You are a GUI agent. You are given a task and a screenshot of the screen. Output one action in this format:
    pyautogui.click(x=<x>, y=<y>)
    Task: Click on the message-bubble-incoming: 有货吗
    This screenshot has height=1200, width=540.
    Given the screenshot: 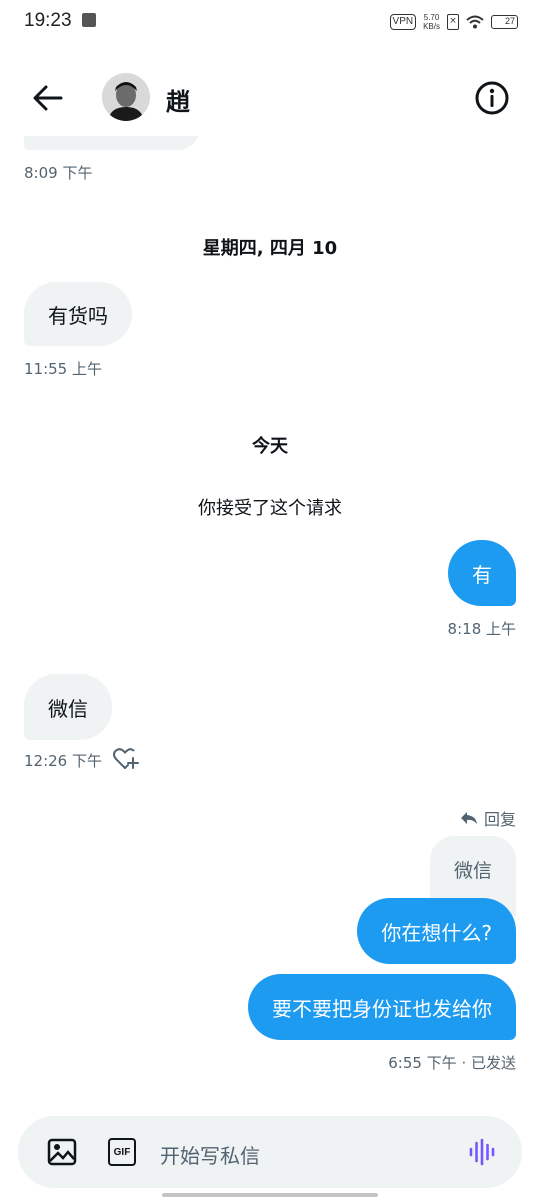 What is the action you would take?
    pyautogui.click(x=78, y=314)
    